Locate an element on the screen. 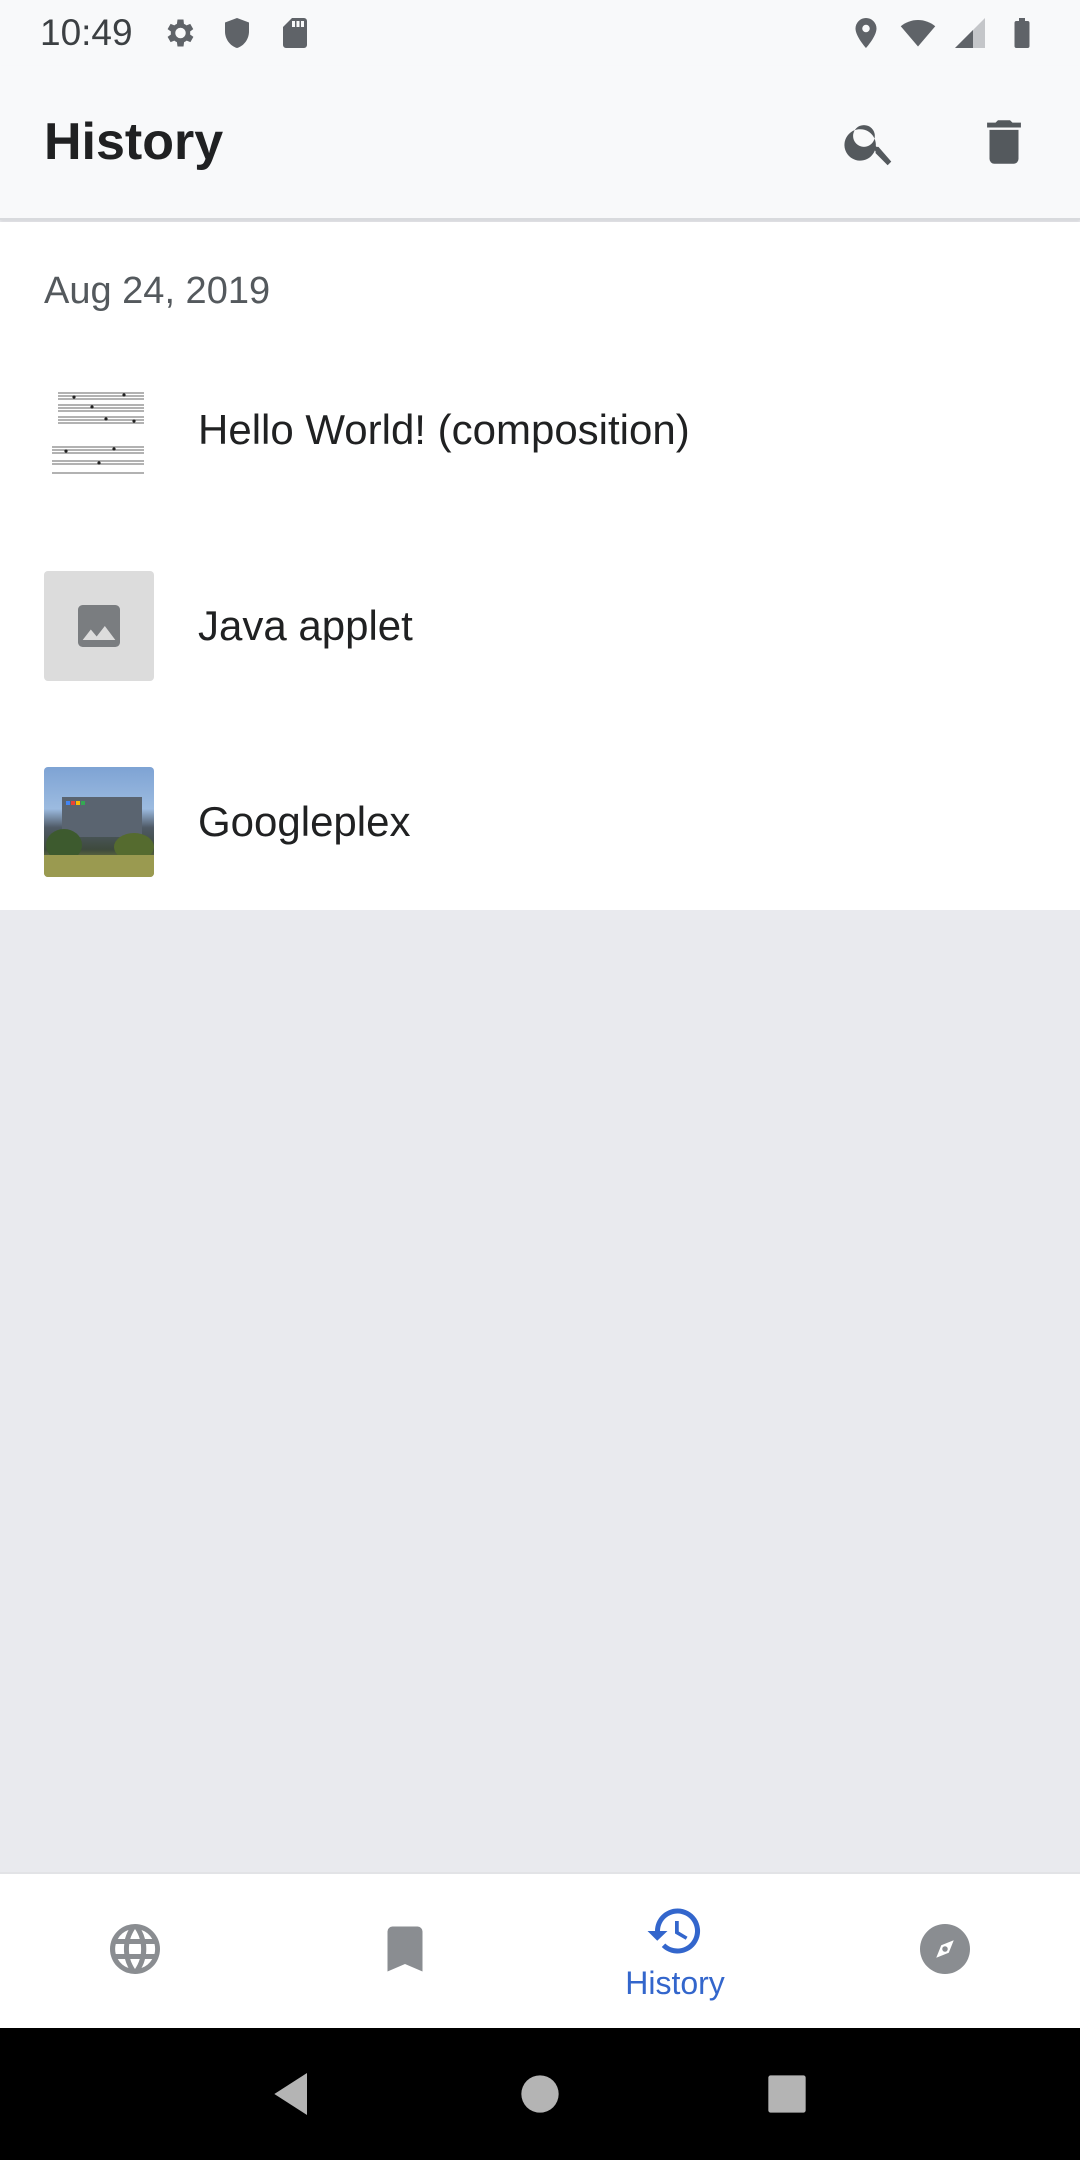 The image size is (1080, 2160). home-circle-icon is located at coordinates (540, 2094).